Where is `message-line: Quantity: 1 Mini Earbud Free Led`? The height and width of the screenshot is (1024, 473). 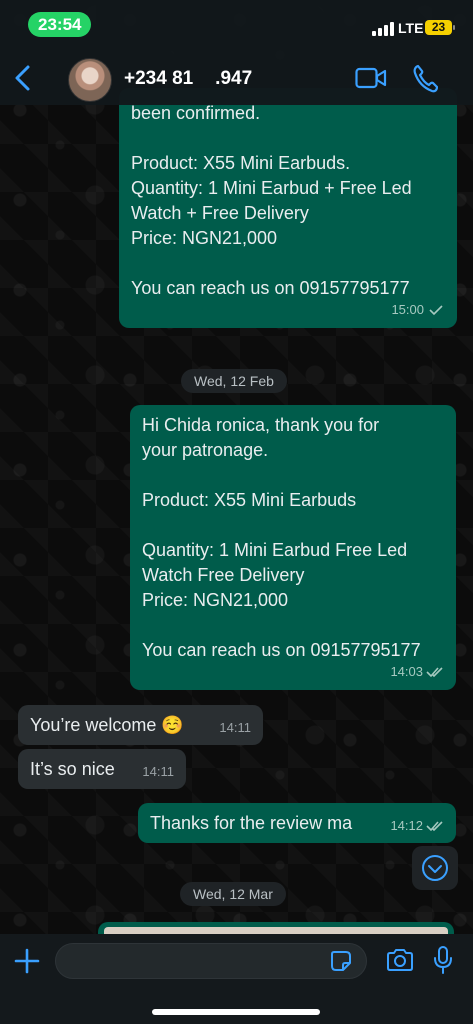
message-line: Quantity: 1 Mini Earbud Free Led is located at coordinates (275, 550).